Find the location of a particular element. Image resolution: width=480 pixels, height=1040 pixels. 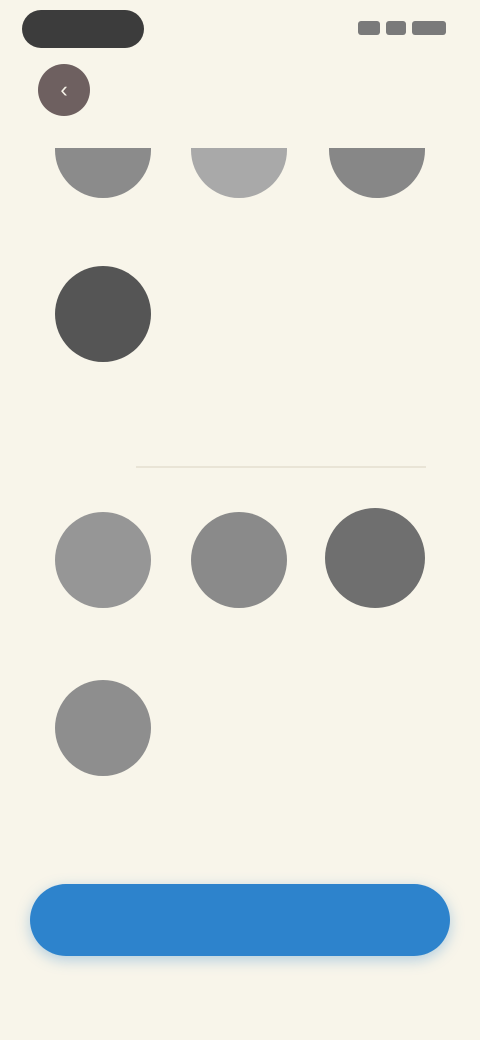

battery-icon is located at coordinates (429, 28).